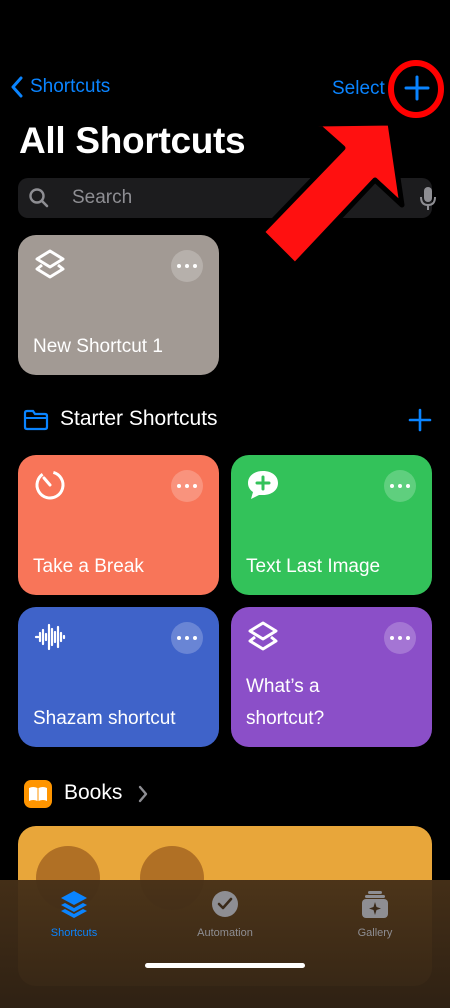  What do you see at coordinates (375, 933) in the screenshot?
I see `tab-label: Gallery` at bounding box center [375, 933].